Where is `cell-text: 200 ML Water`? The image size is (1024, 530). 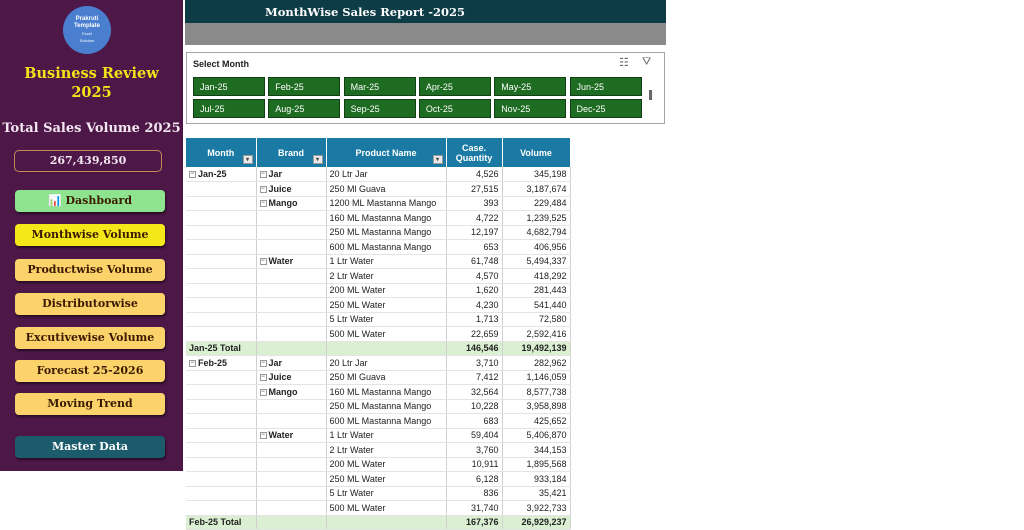
cell-text: 200 ML Water is located at coordinates (357, 290).